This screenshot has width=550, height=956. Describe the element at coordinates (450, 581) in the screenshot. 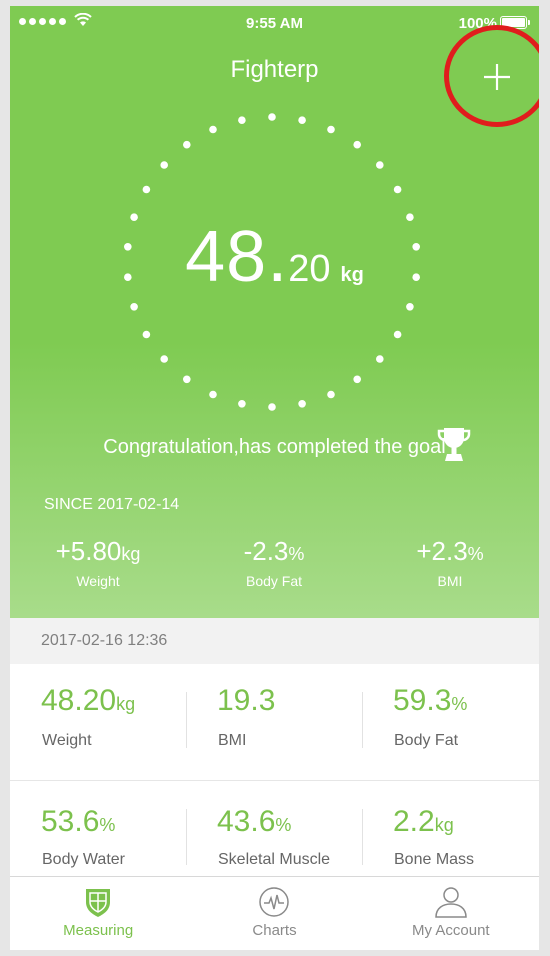

I see `bmi-change-label: BMI` at that location.